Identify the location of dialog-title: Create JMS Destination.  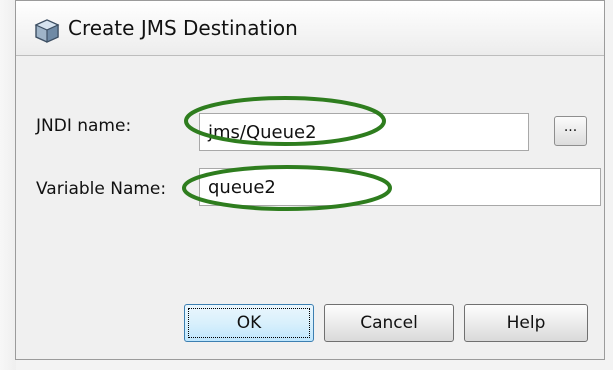
(183, 28).